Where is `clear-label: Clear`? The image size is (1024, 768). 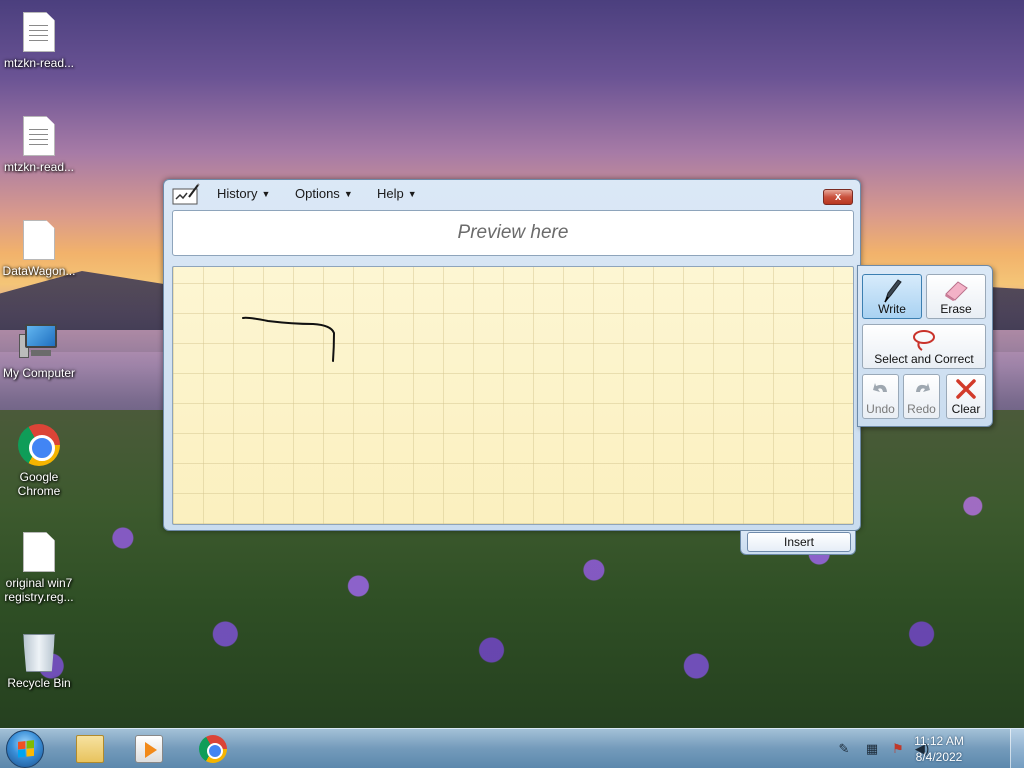 clear-label: Clear is located at coordinates (966, 409).